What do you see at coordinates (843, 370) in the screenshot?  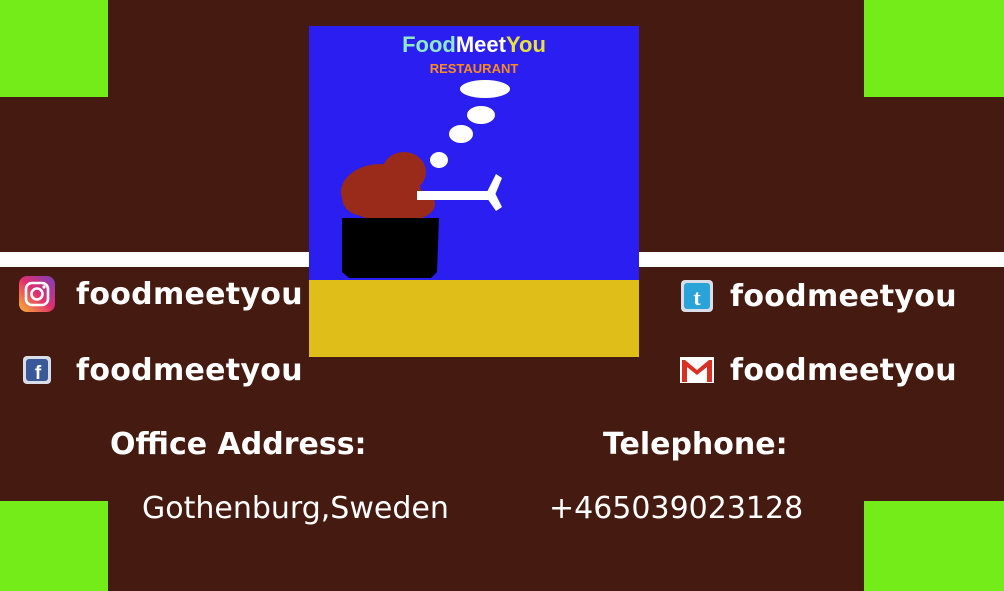 I see `gmail-handle: foodmeetyou` at bounding box center [843, 370].